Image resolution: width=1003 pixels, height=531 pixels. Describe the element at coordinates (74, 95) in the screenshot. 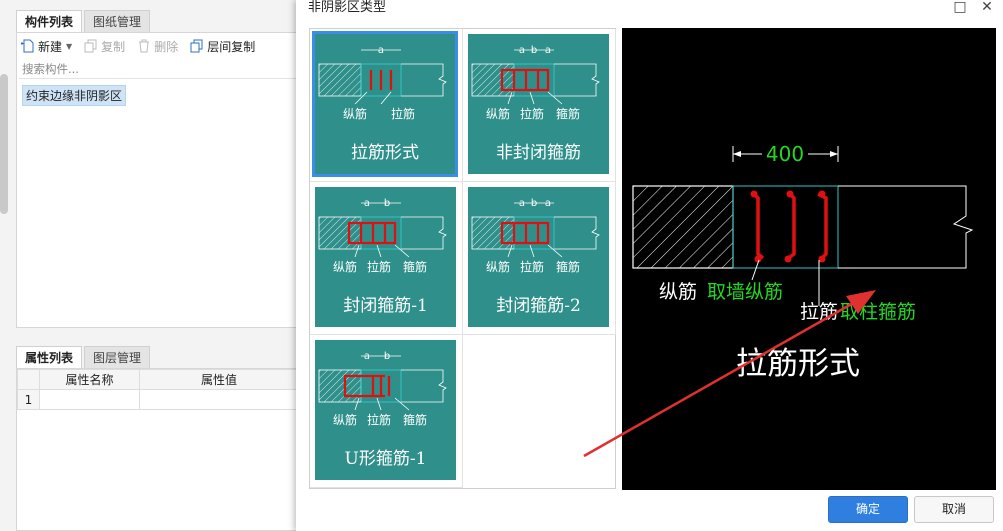

I see `tree-item-selected: 约束边缘非阴影区` at that location.